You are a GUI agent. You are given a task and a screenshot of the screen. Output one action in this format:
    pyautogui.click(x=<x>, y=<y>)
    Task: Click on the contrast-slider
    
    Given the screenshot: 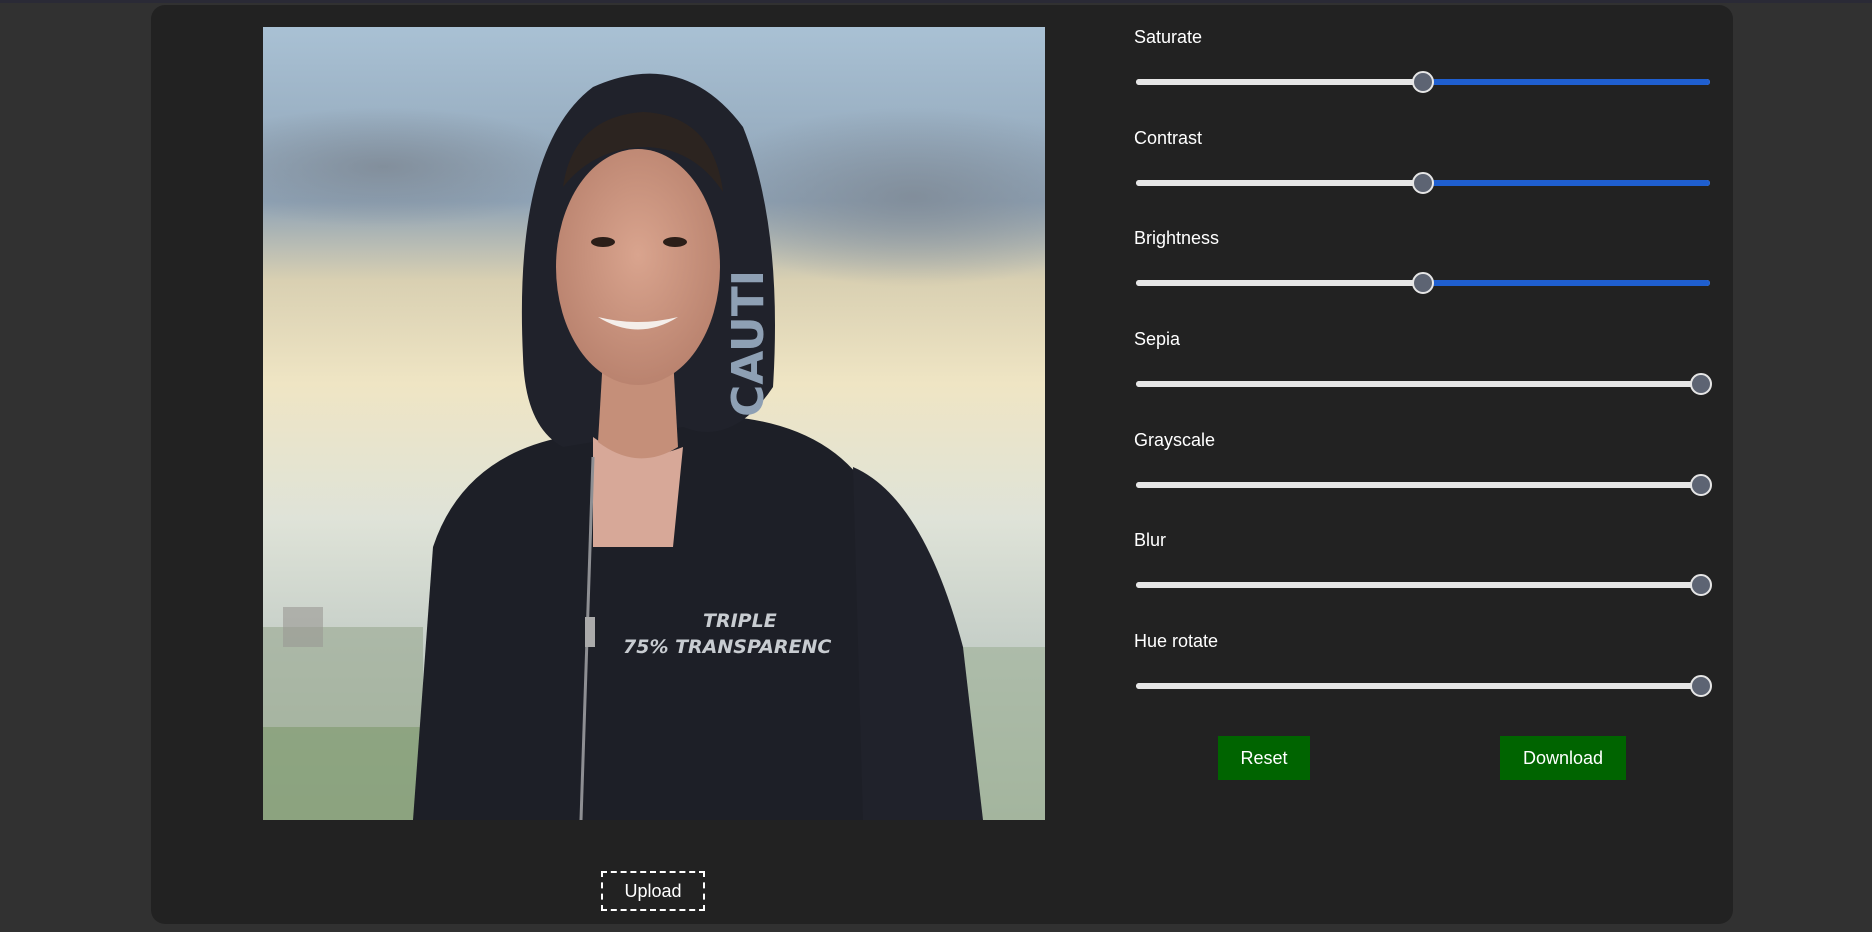 What is the action you would take?
    pyautogui.click(x=1423, y=183)
    